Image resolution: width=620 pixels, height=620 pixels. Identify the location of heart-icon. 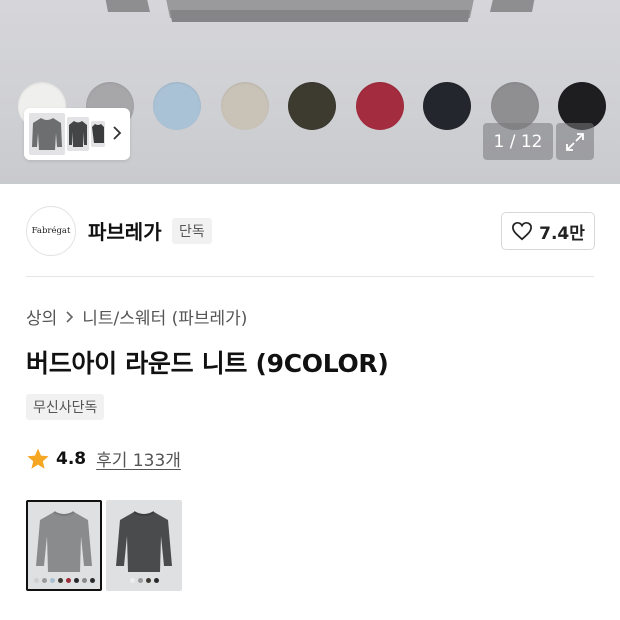
(522, 231).